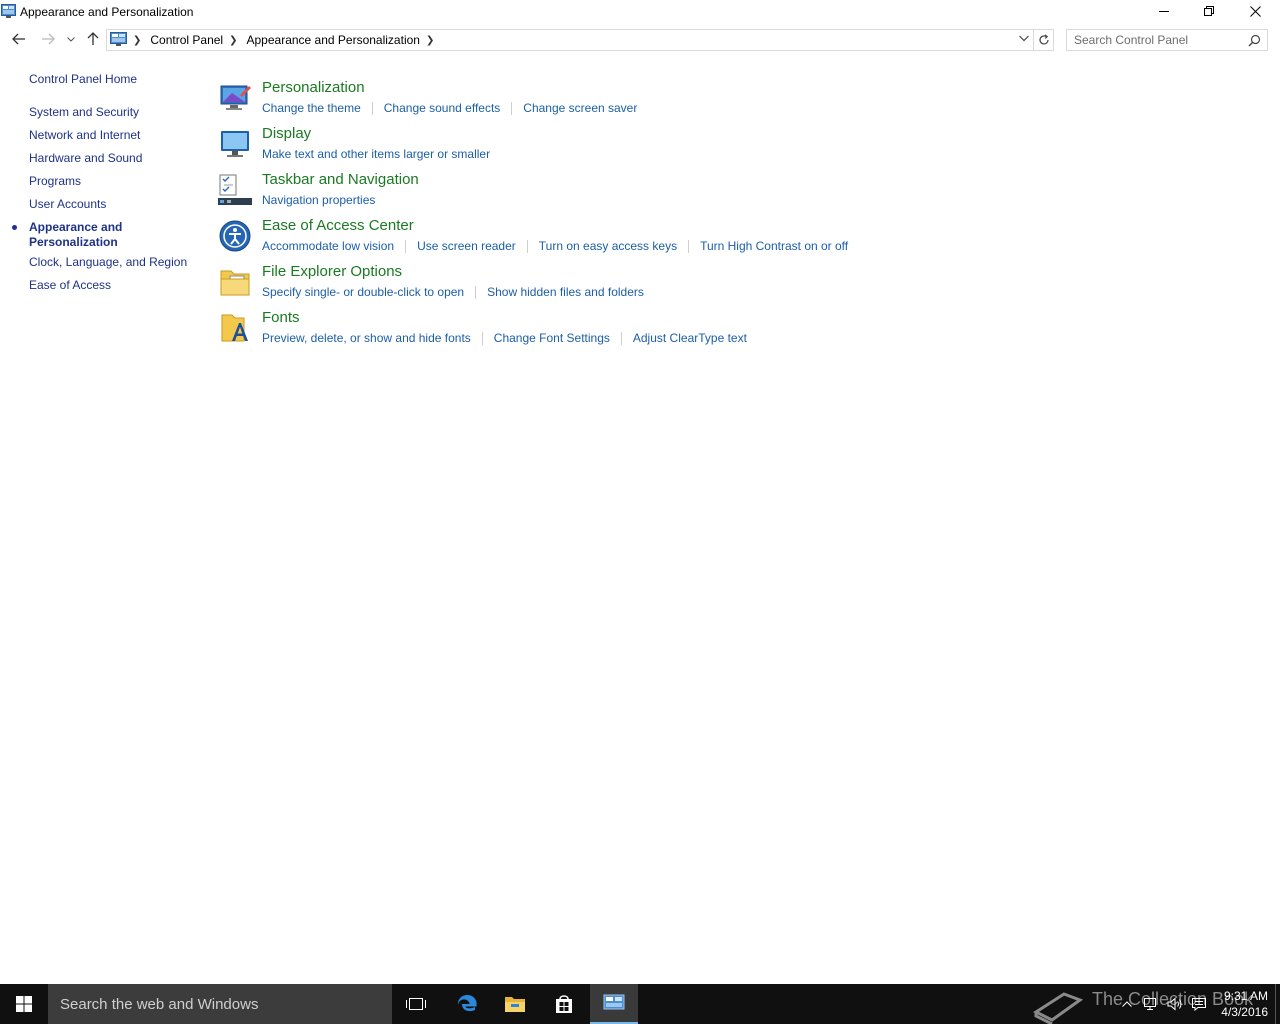  What do you see at coordinates (118, 39) in the screenshot?
I see `control-panel-icon` at bounding box center [118, 39].